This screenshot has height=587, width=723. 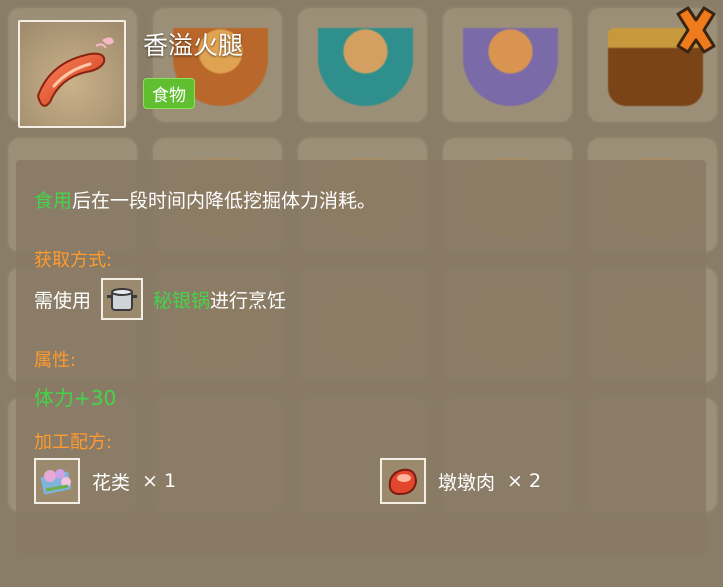 What do you see at coordinates (159, 481) in the screenshot?
I see `ingredient-qty: × 1` at bounding box center [159, 481].